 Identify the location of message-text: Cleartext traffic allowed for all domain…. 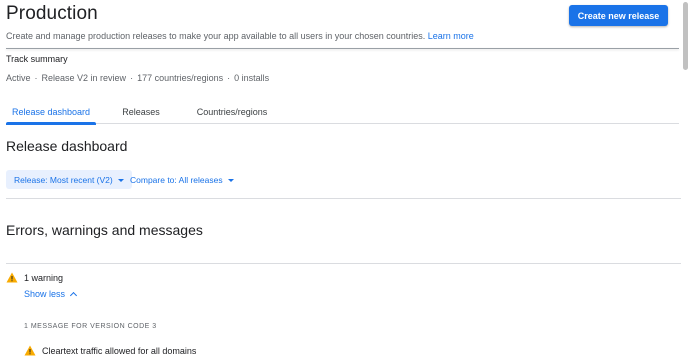
(119, 350).